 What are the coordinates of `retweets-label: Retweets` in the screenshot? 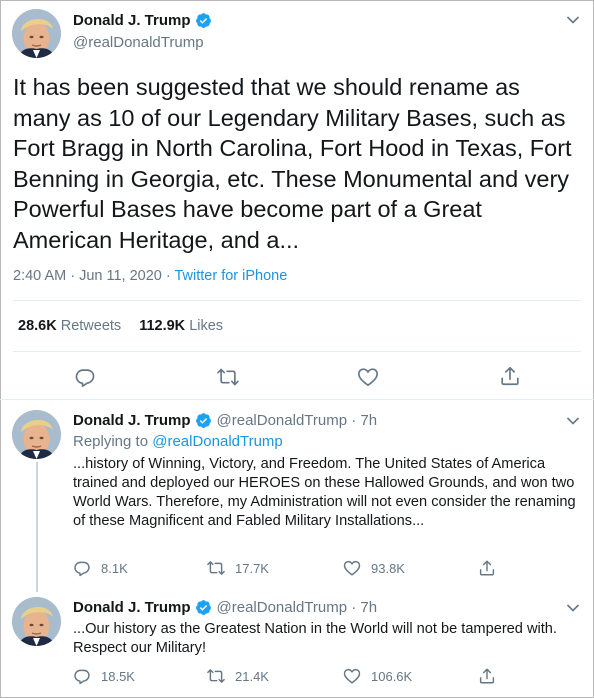 It's located at (91, 326).